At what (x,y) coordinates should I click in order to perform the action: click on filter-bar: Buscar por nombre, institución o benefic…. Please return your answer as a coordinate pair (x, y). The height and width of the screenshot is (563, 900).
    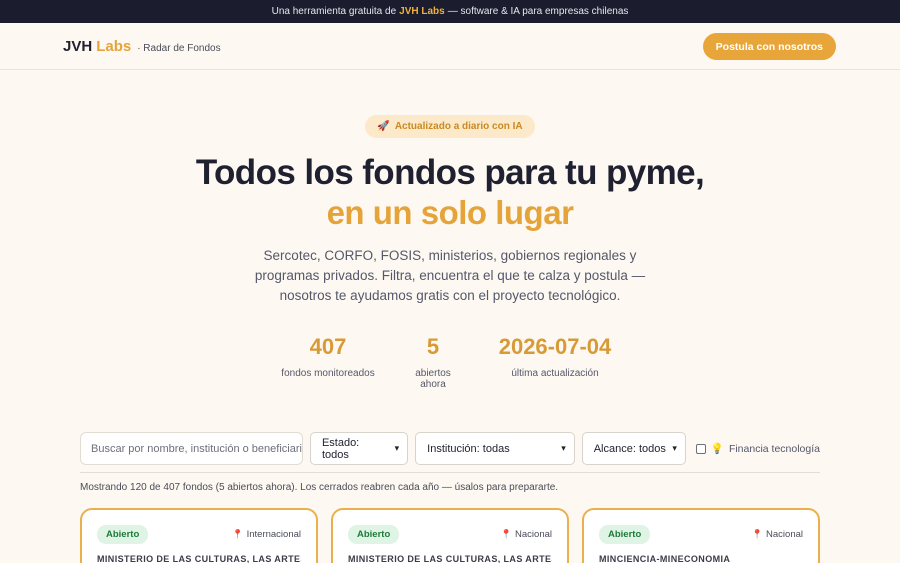
    Looking at the image, I should click on (450, 448).